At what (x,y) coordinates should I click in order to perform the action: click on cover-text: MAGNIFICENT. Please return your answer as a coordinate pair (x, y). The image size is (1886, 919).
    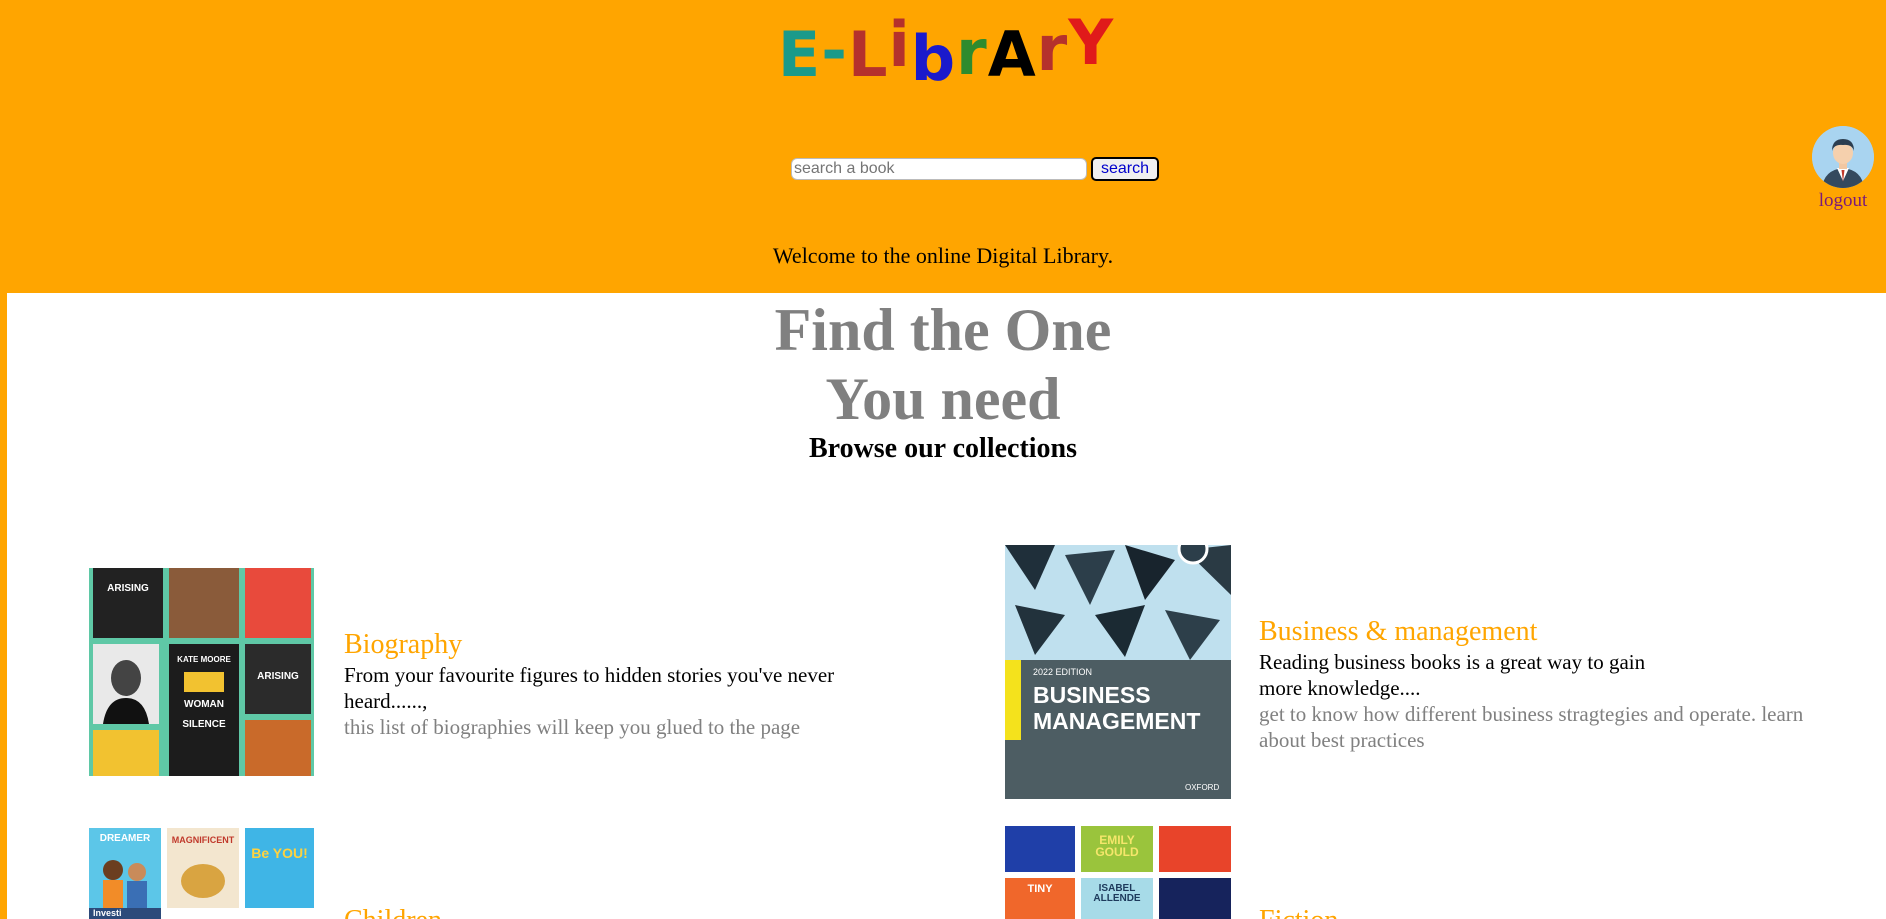
    Looking at the image, I should click on (203, 840).